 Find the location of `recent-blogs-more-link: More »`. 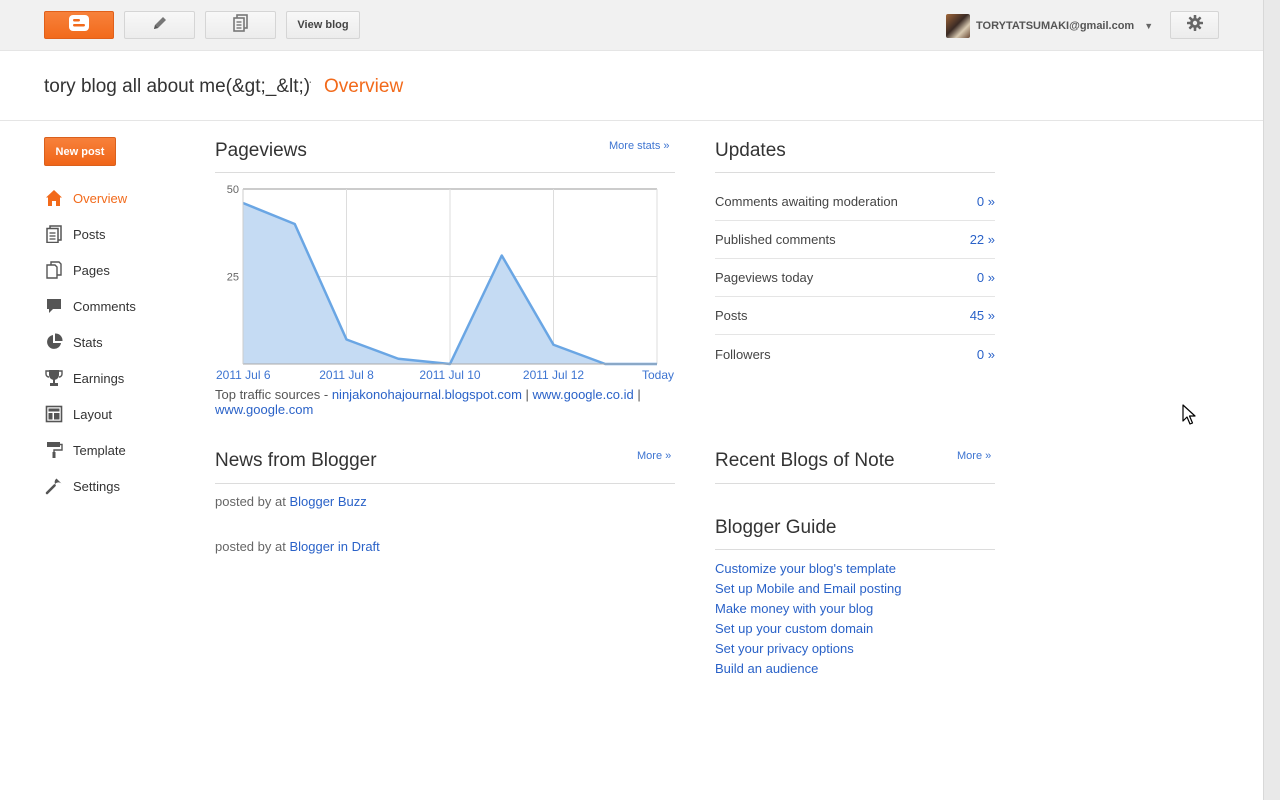

recent-blogs-more-link: More » is located at coordinates (974, 456).